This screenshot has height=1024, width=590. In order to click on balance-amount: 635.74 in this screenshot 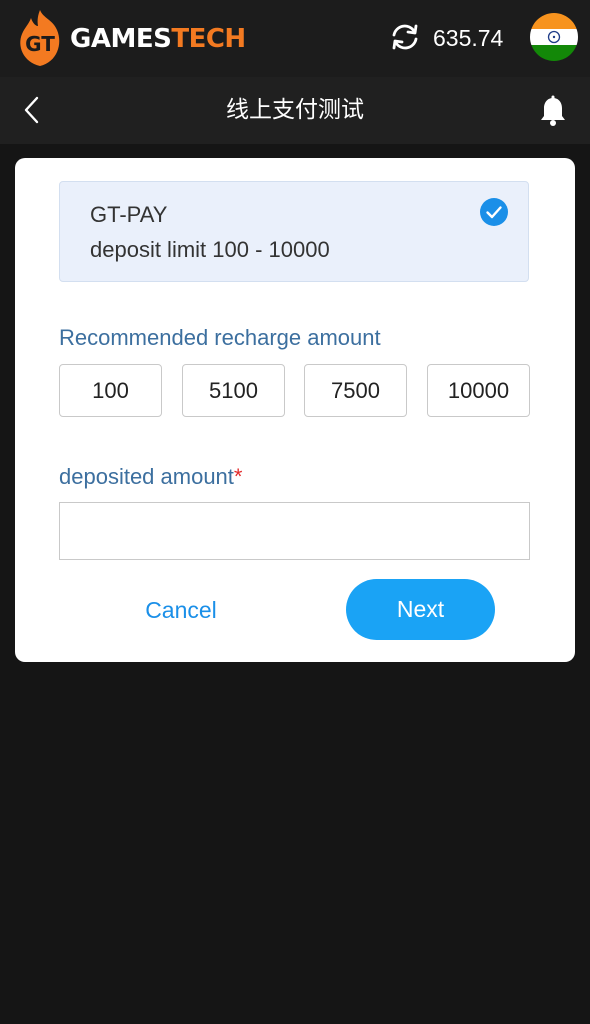, I will do `click(468, 38)`.